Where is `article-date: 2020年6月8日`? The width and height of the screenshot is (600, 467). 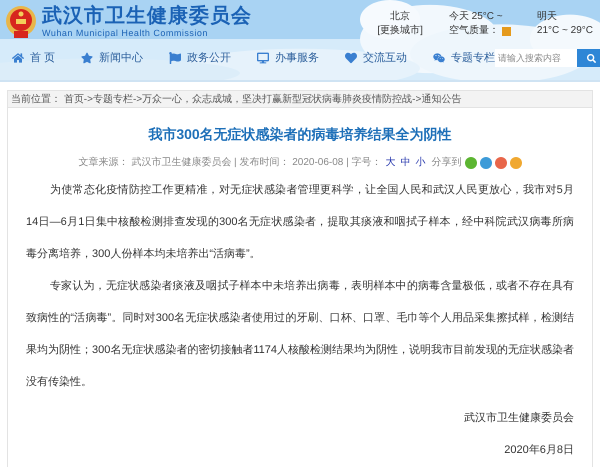 article-date: 2020年6月8日 is located at coordinates (539, 450).